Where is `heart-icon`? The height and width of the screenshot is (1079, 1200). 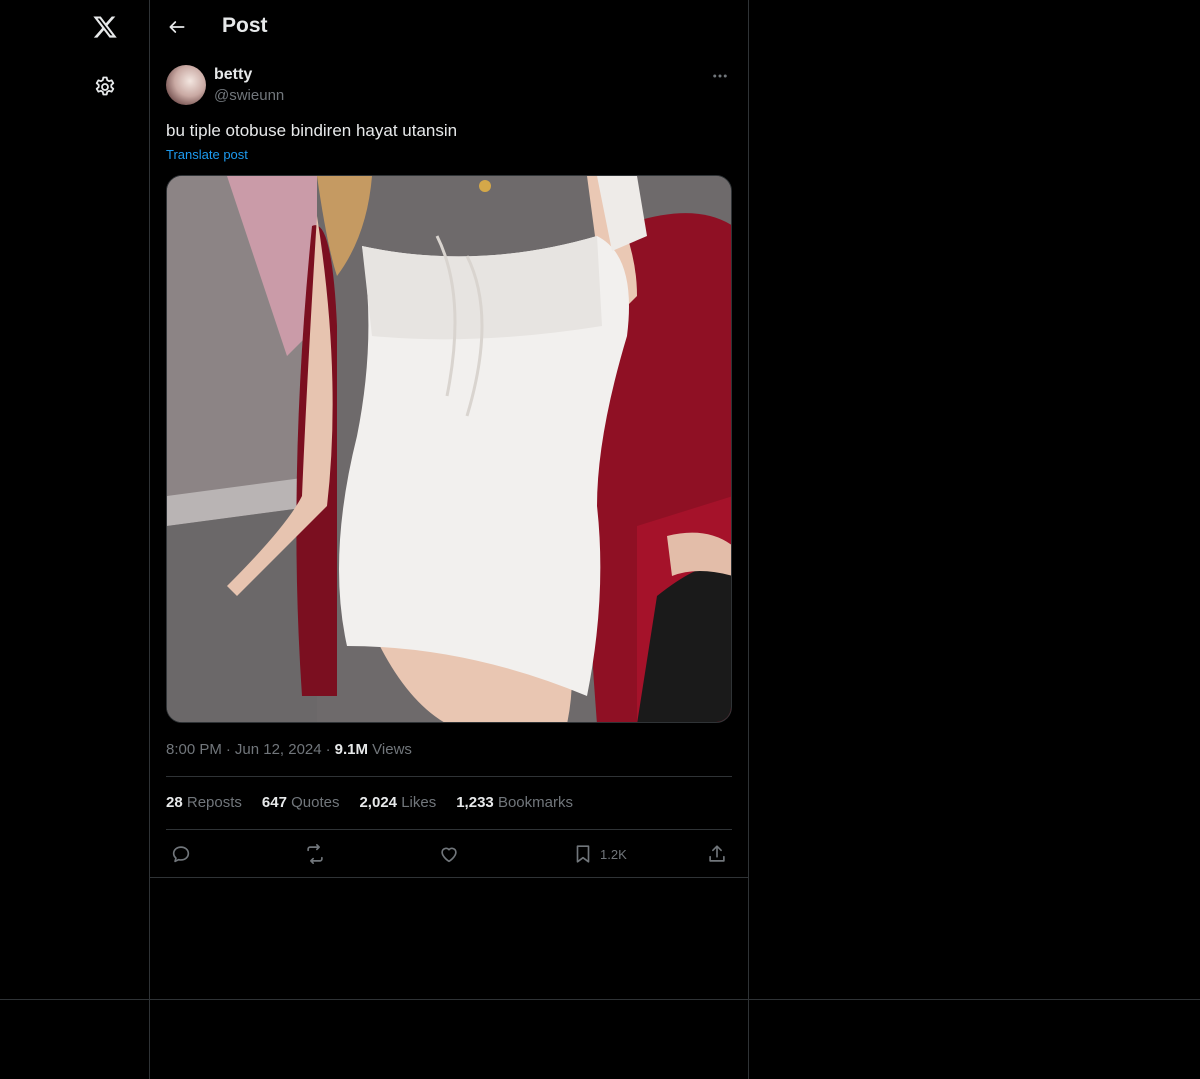
heart-icon is located at coordinates (449, 854).